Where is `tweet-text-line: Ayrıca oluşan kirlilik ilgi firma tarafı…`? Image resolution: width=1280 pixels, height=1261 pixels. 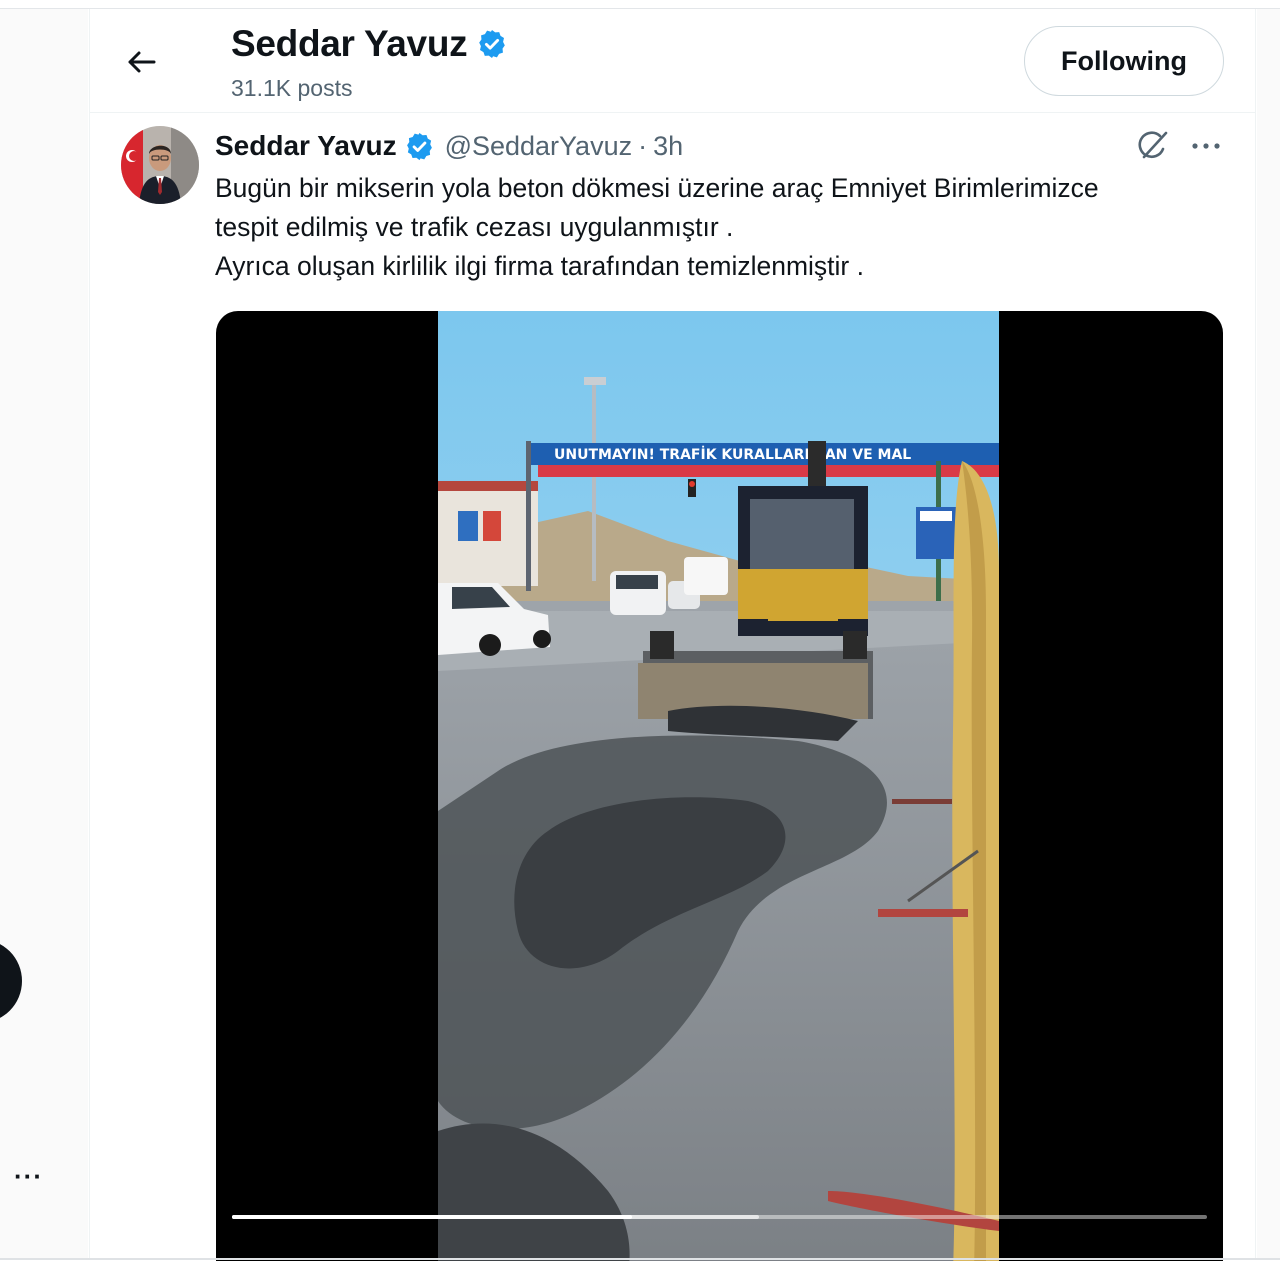
tweet-text-line: Ayrıca oluşan kirlilik ilgi firma tarafı… is located at coordinates (539, 266).